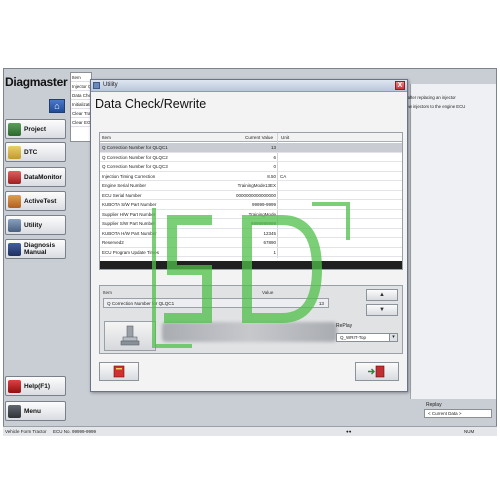  Describe the element at coordinates (349, 431) in the screenshot. I see `status-indicator-icon: ●●` at that location.